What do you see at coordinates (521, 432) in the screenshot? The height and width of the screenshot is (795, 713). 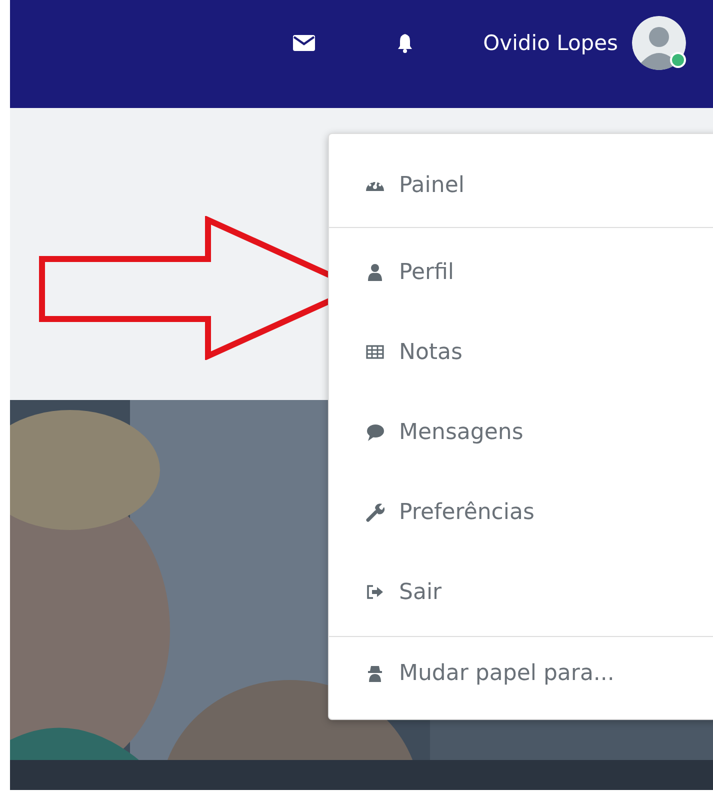 I see `menu-item: Mensagens` at bounding box center [521, 432].